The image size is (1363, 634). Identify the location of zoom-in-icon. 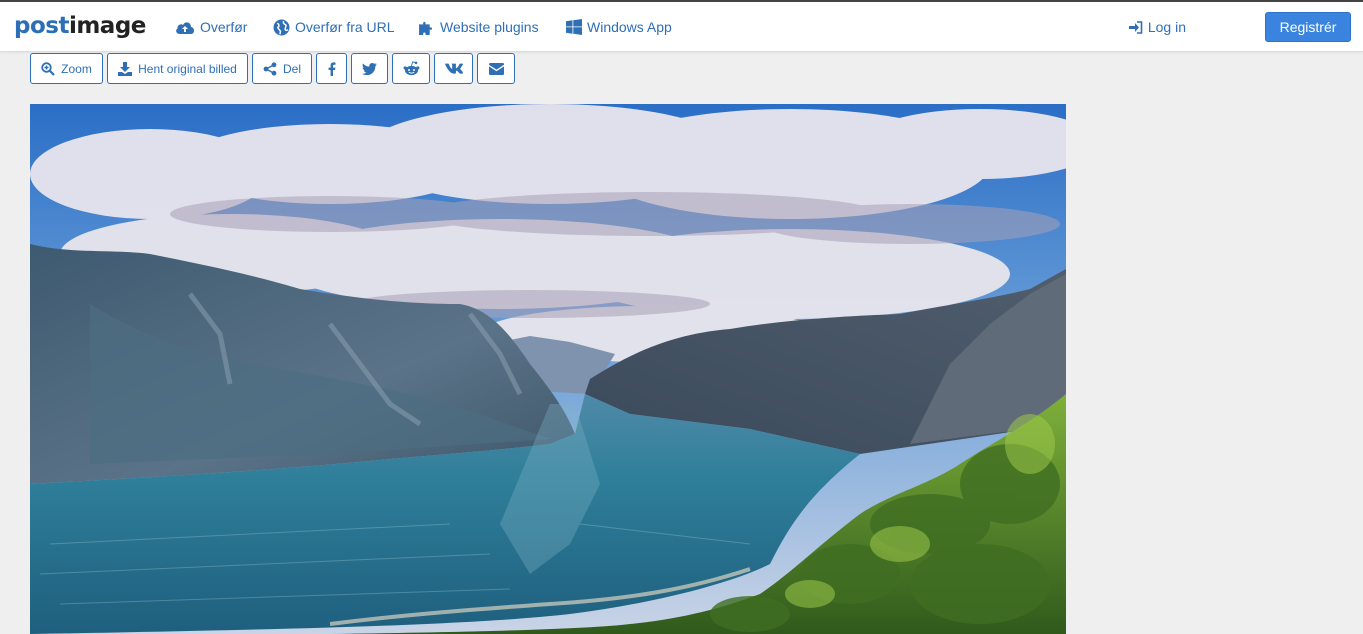
(48, 68).